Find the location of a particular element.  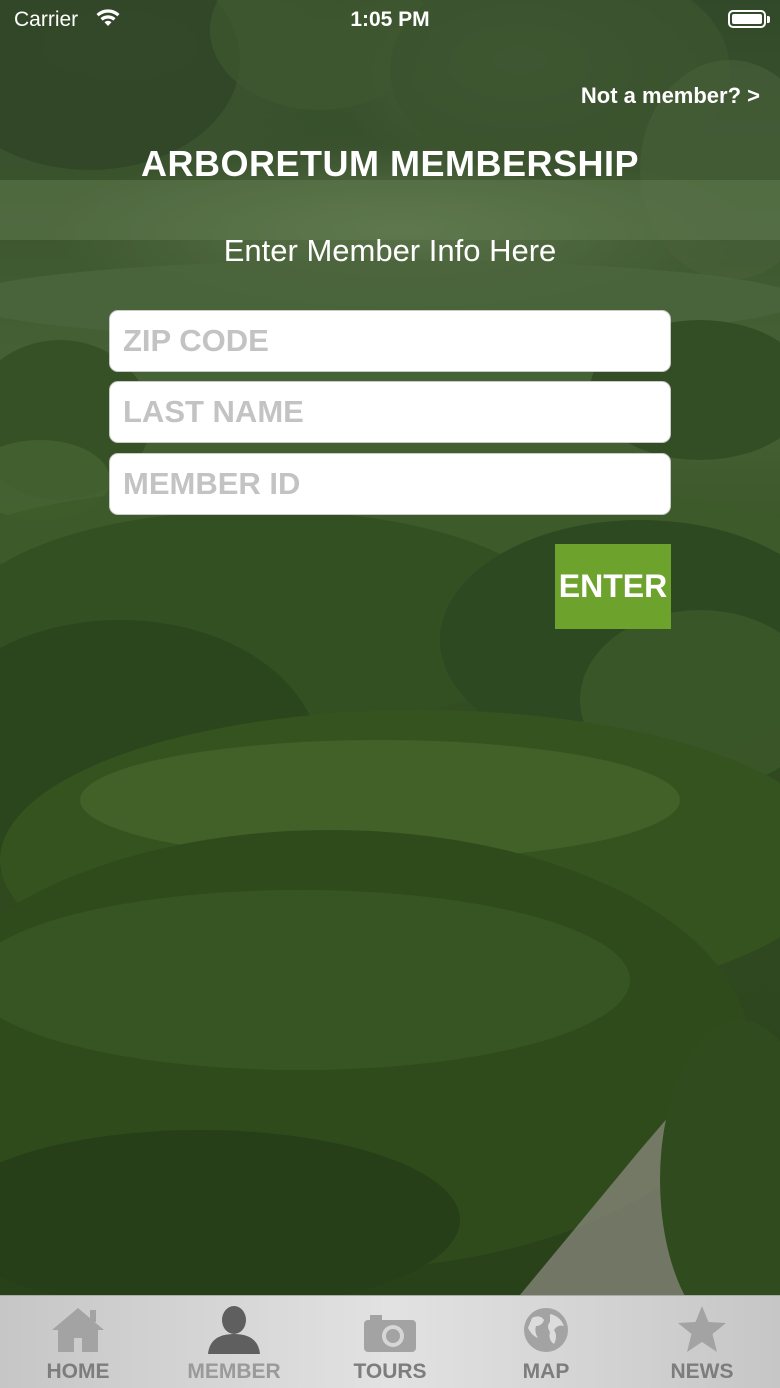

page-subtitle: Enter Member Info Here is located at coordinates (390, 250).